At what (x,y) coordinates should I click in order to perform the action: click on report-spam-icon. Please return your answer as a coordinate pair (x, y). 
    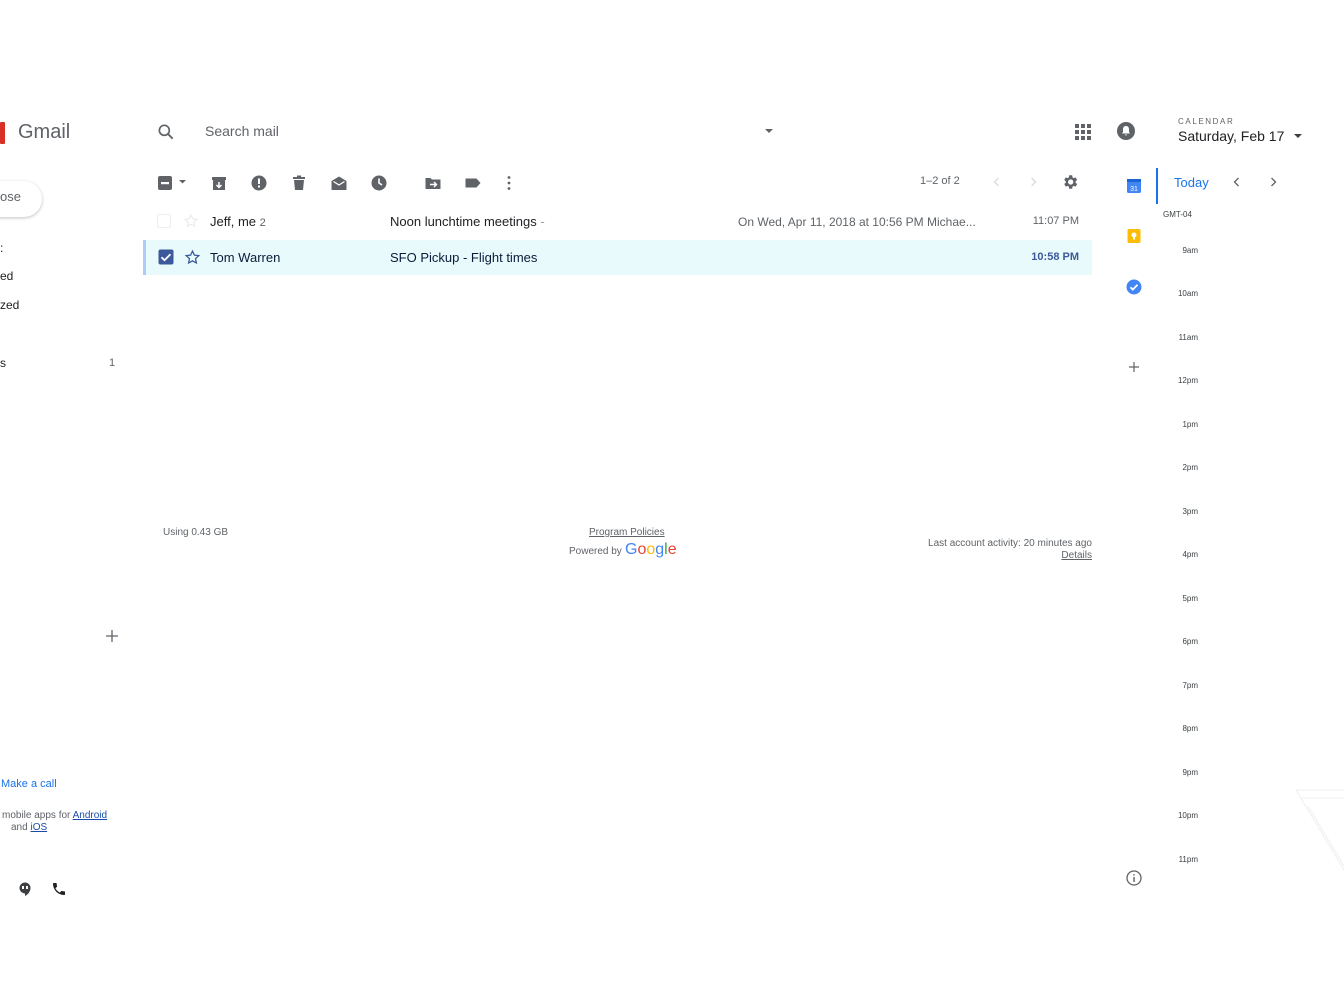
    Looking at the image, I should click on (259, 183).